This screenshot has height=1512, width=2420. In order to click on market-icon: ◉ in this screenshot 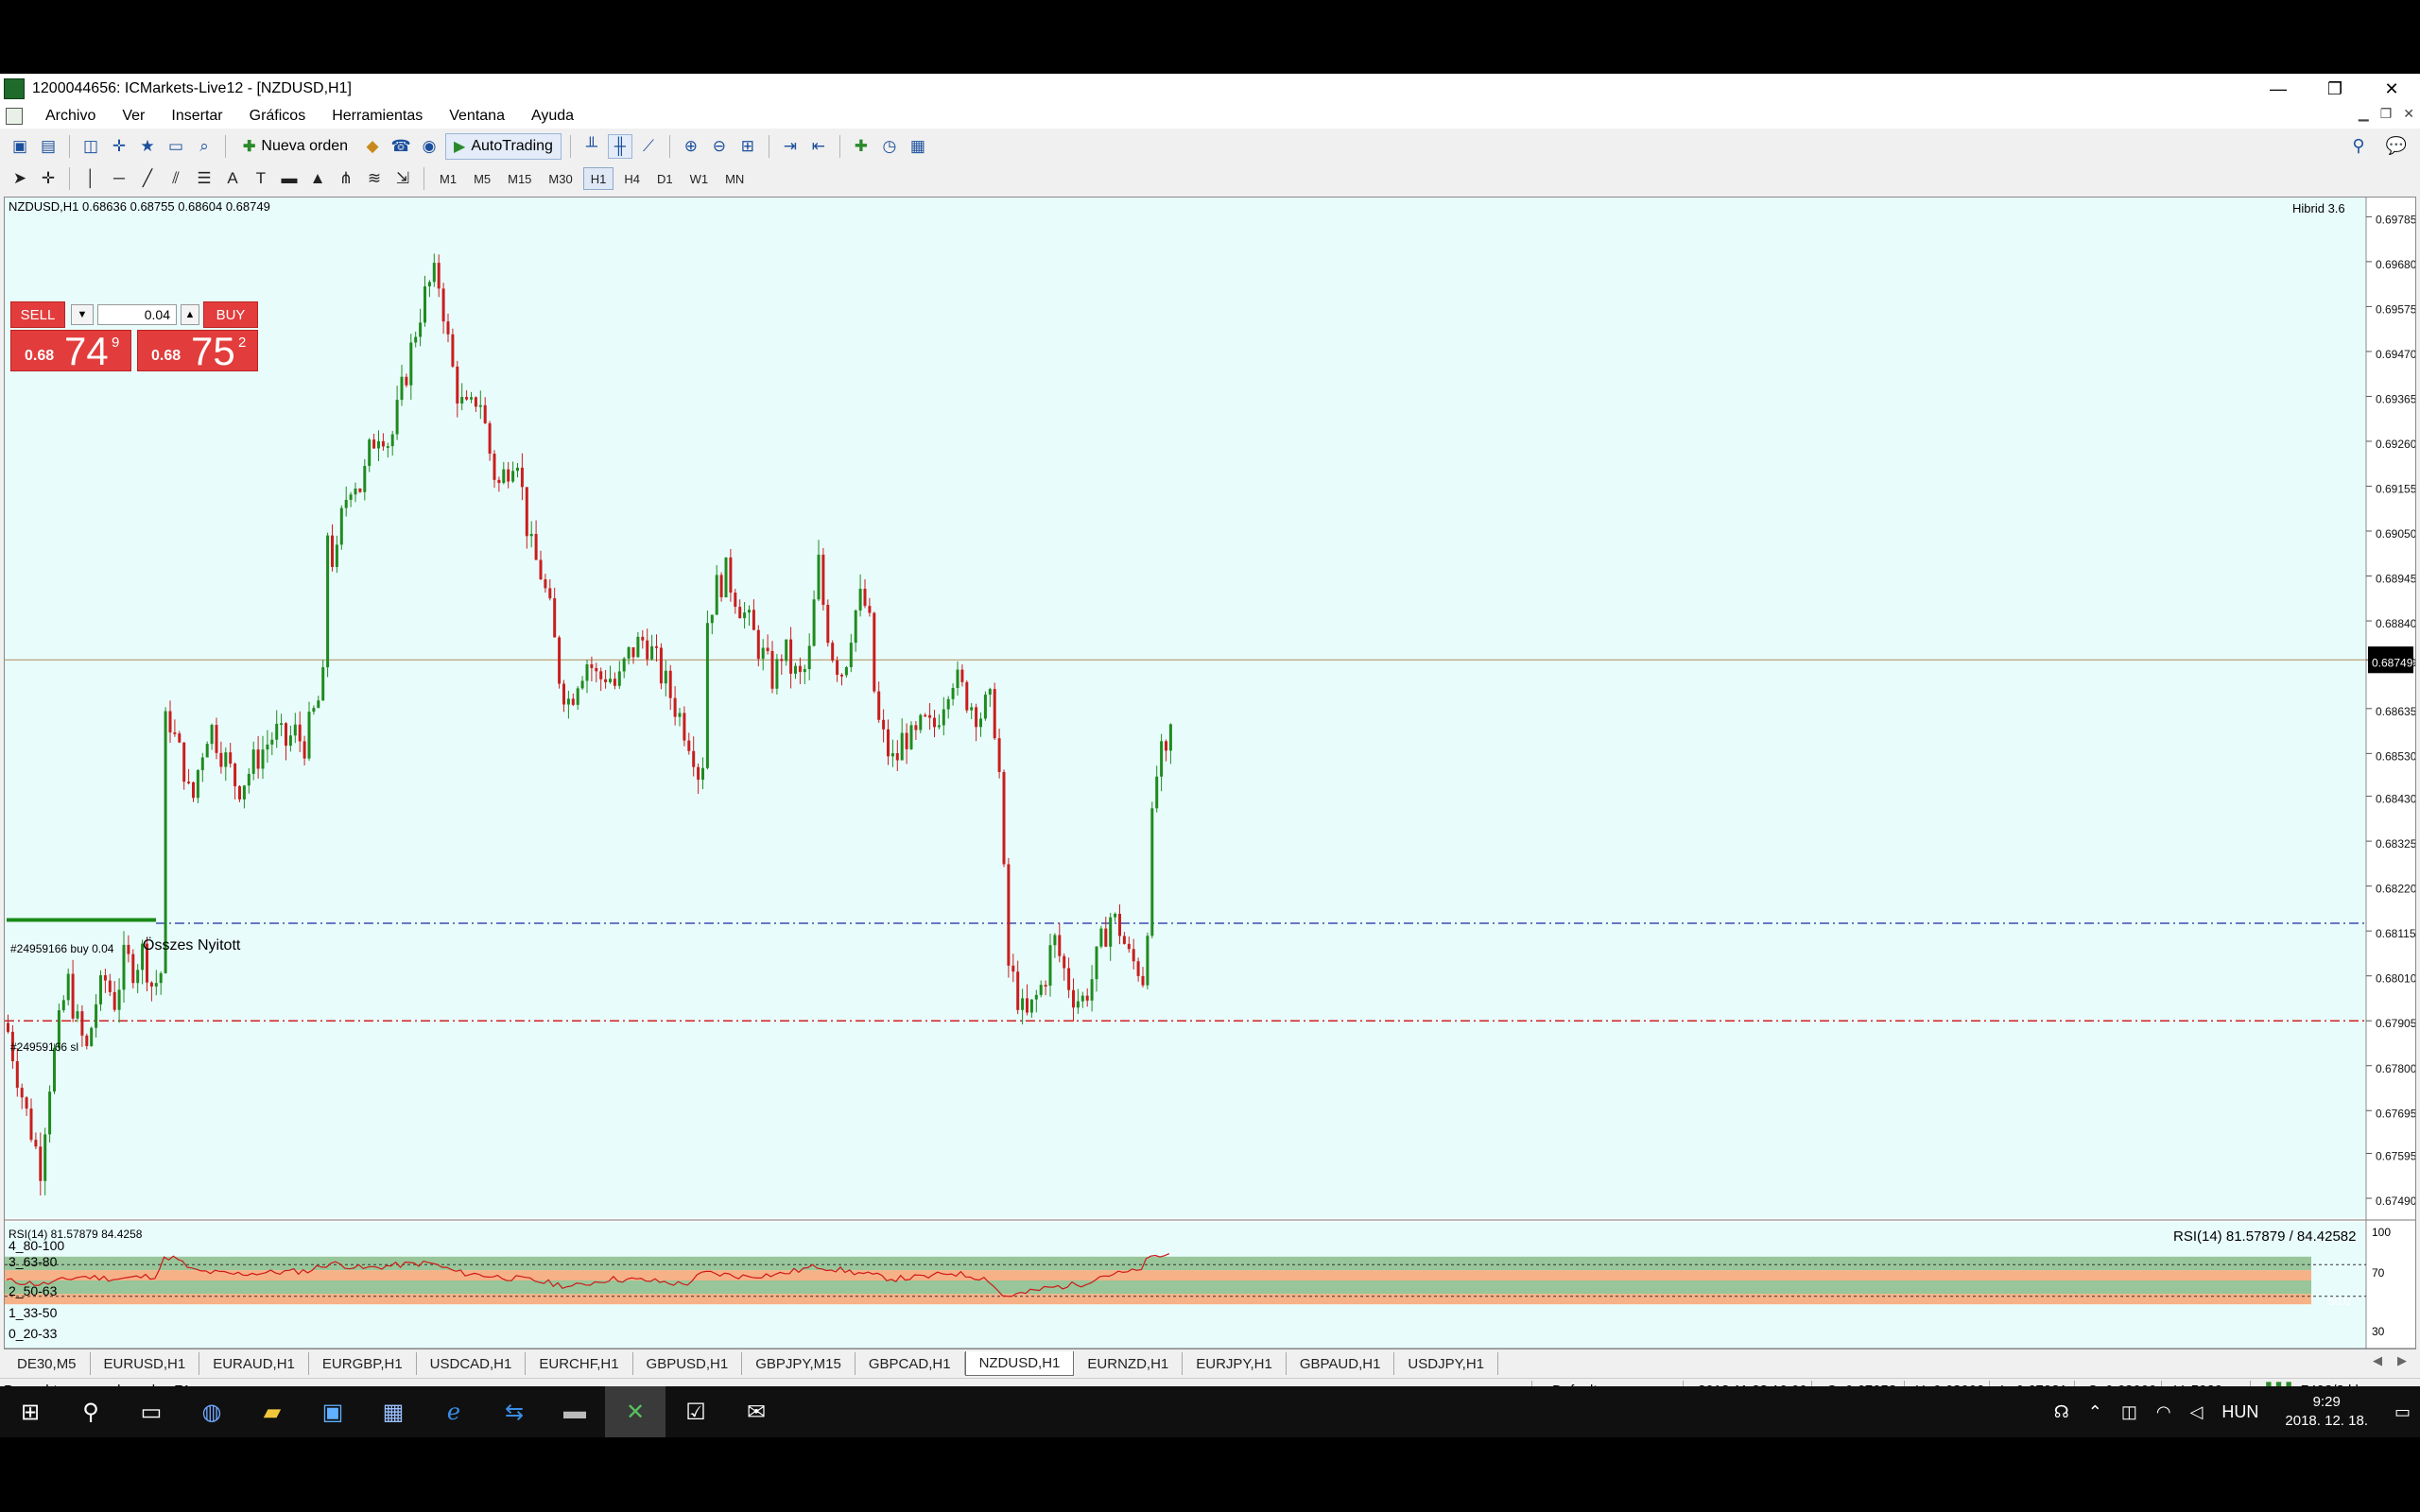, I will do `click(429, 146)`.